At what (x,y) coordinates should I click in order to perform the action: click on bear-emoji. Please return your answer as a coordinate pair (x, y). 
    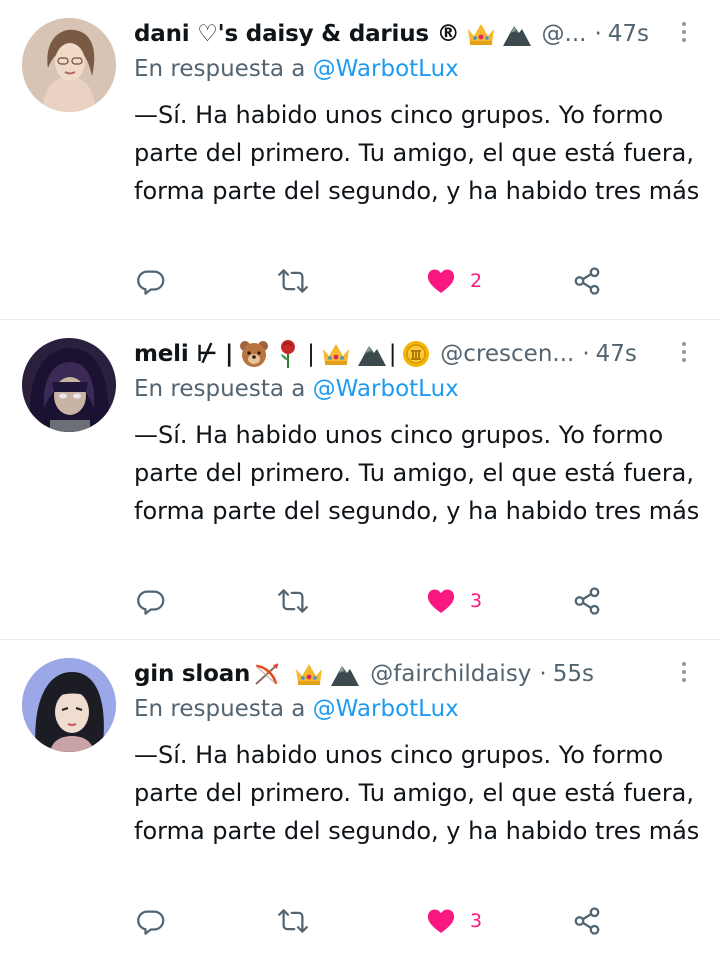
    Looking at the image, I should click on (254, 354).